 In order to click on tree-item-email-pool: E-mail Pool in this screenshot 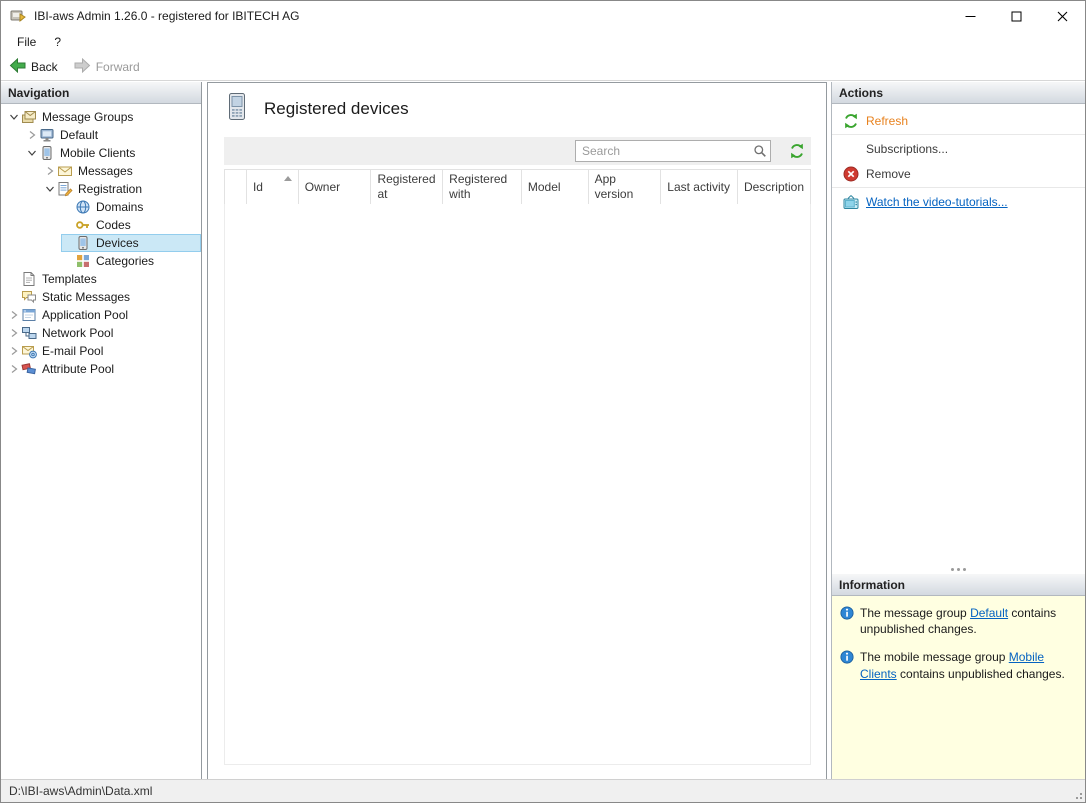, I will do `click(101, 351)`.